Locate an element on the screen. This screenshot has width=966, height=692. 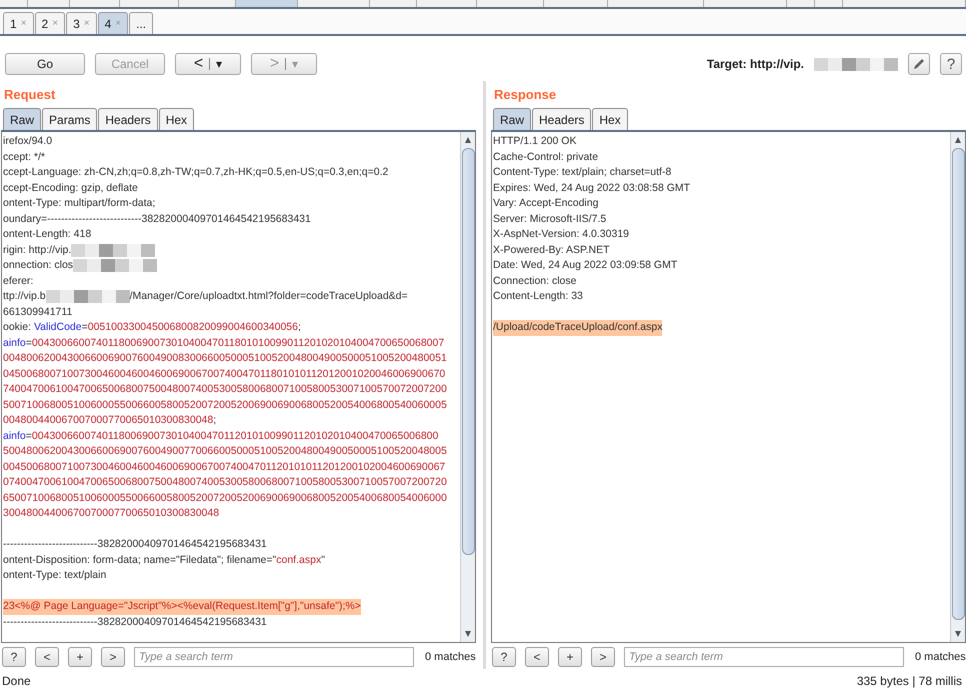
message-text: irefox/94.0 is located at coordinates (27, 141).